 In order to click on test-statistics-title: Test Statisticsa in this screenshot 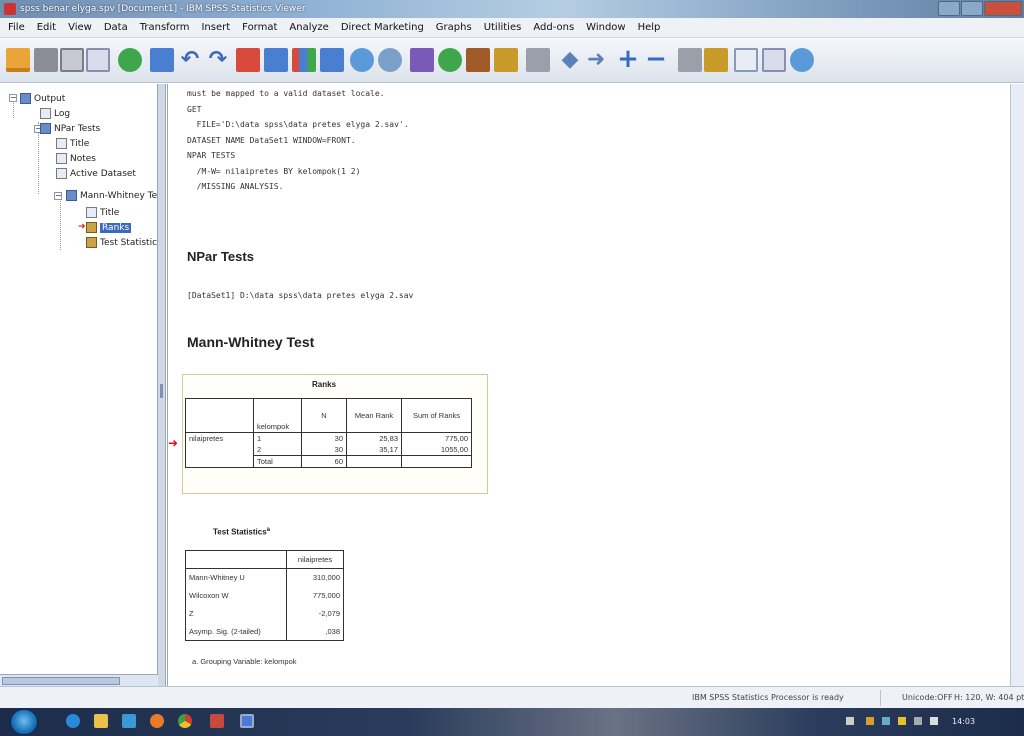, I will do `click(241, 532)`.